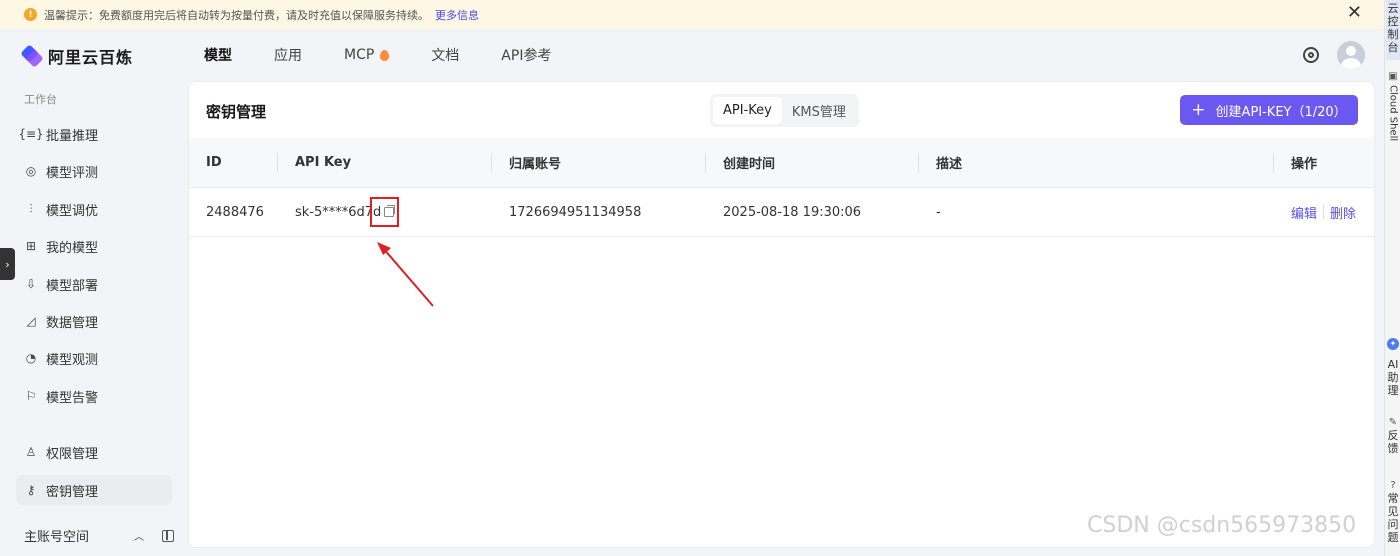 Image resolution: width=1400 pixels, height=556 pixels. I want to click on faq-label: 常见问题, so click(1393, 518).